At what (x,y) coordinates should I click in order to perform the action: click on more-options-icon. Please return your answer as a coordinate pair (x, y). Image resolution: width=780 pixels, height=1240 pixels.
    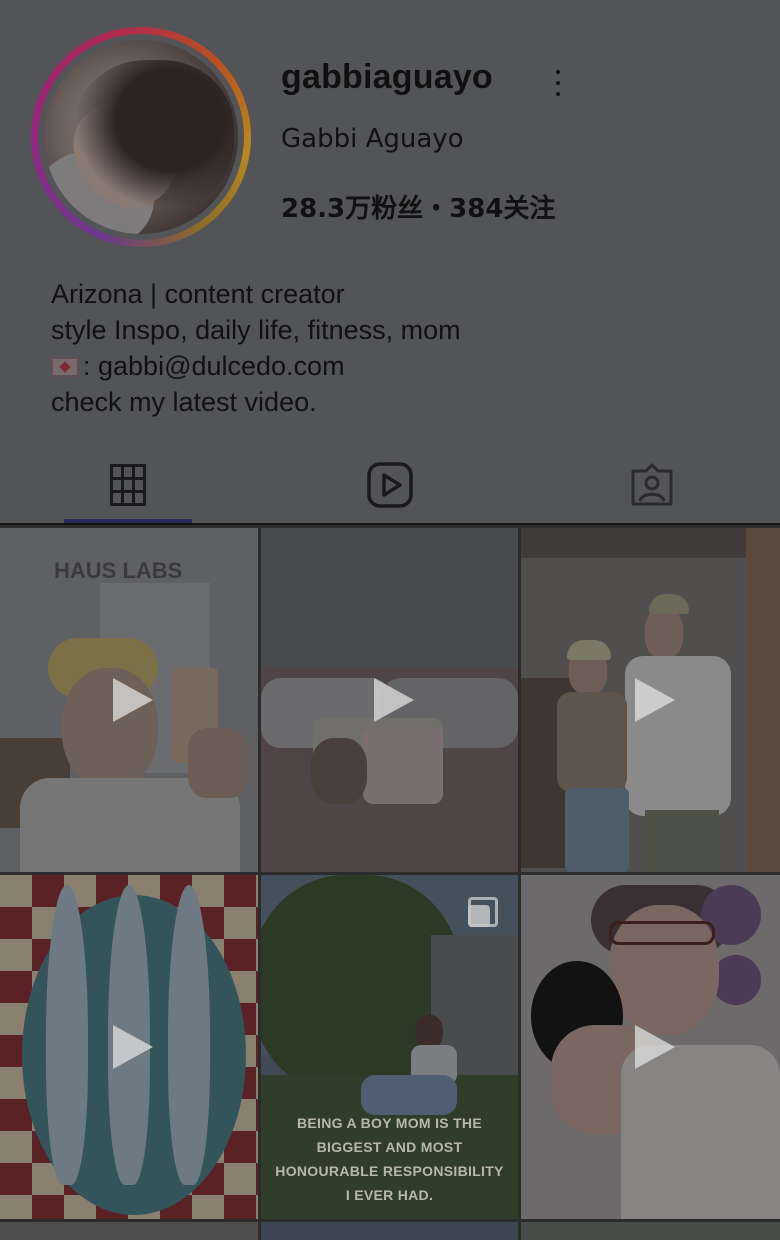
    Looking at the image, I should click on (558, 83).